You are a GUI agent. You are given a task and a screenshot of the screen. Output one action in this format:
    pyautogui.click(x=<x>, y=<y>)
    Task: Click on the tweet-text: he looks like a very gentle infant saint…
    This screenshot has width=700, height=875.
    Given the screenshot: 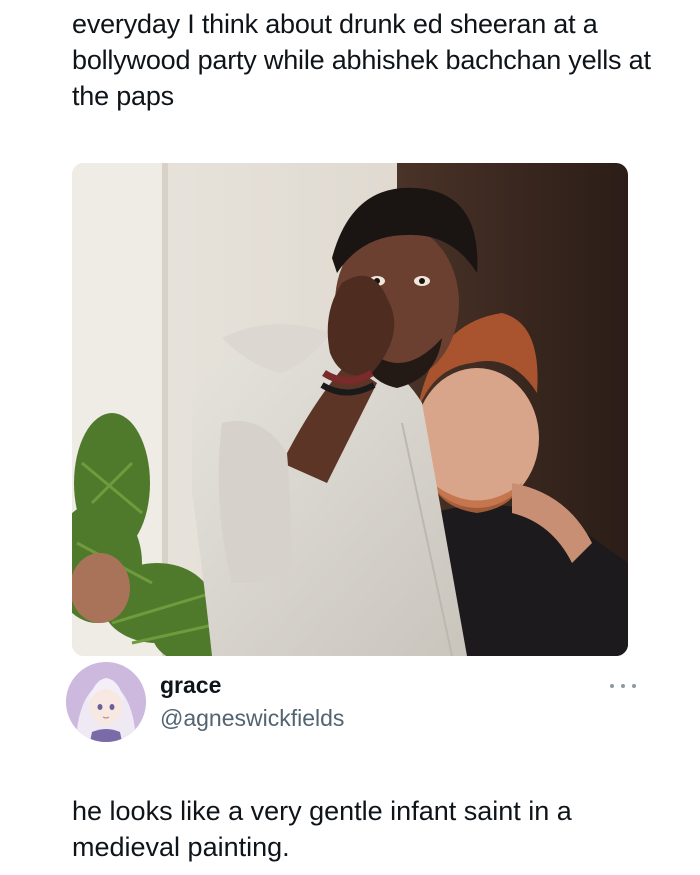 What is the action you would take?
    pyautogui.click(x=322, y=829)
    